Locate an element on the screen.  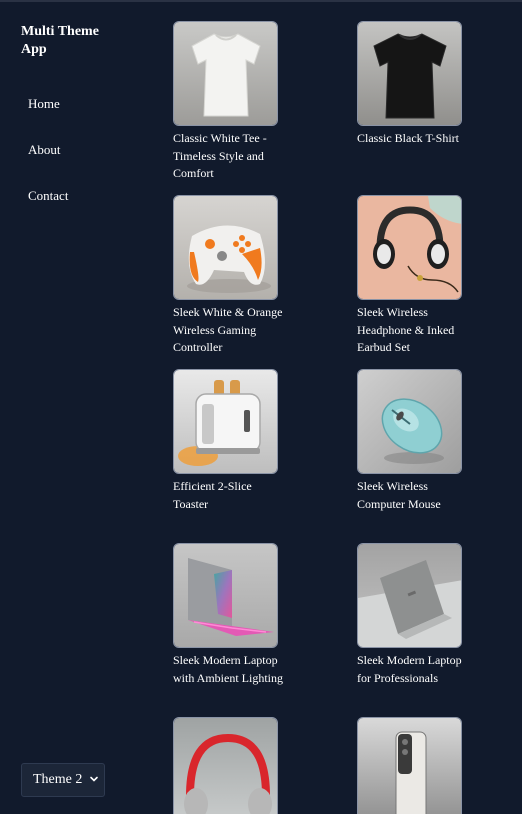
product-card: Sleek Wireless Computer Mouse is located at coordinates (417, 441).